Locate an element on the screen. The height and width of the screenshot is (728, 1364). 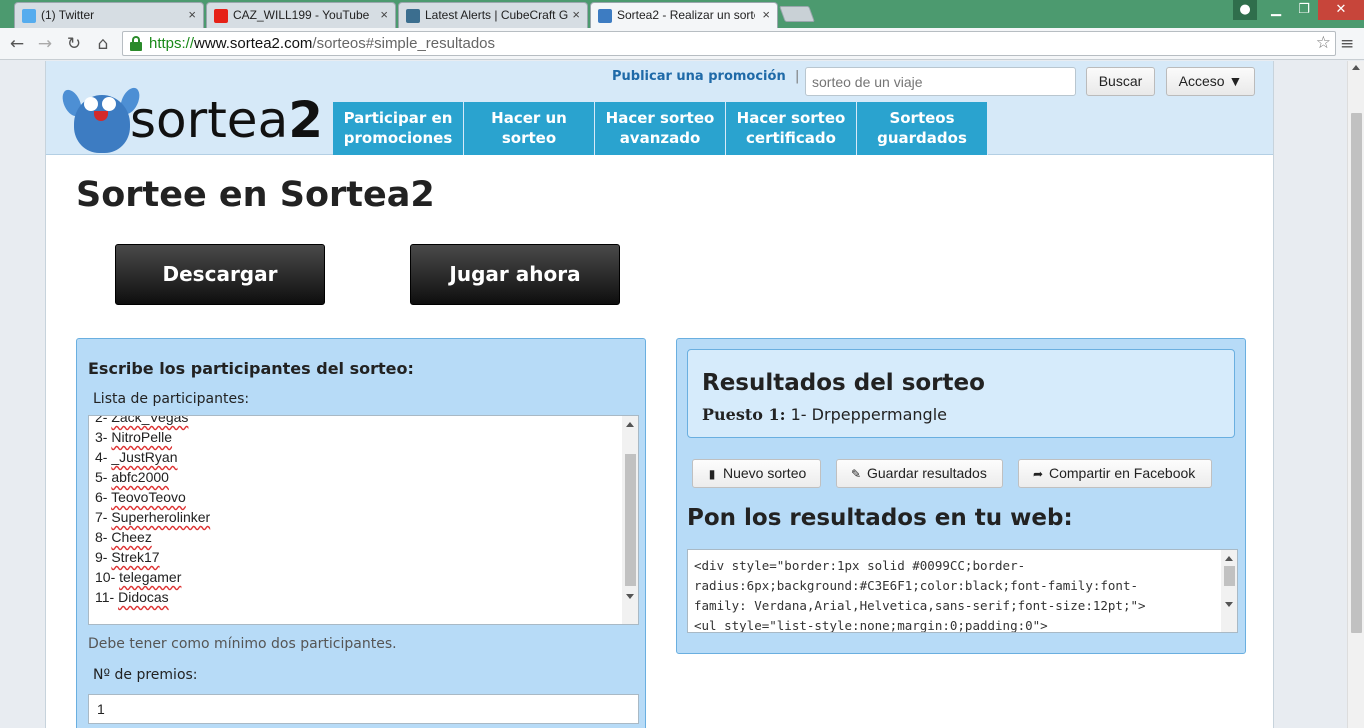
reload-icon: ↻ is located at coordinates (74, 44).